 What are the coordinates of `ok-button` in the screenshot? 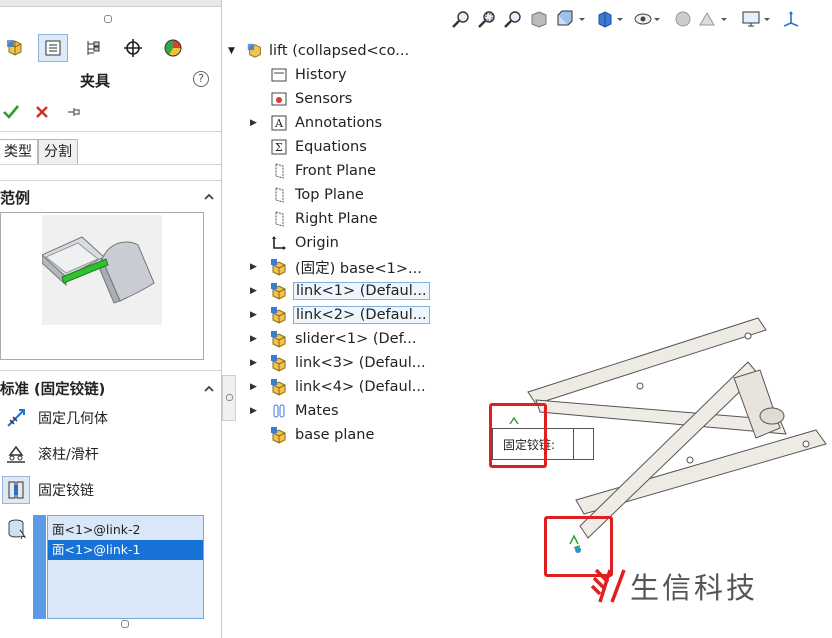 It's located at (11, 112).